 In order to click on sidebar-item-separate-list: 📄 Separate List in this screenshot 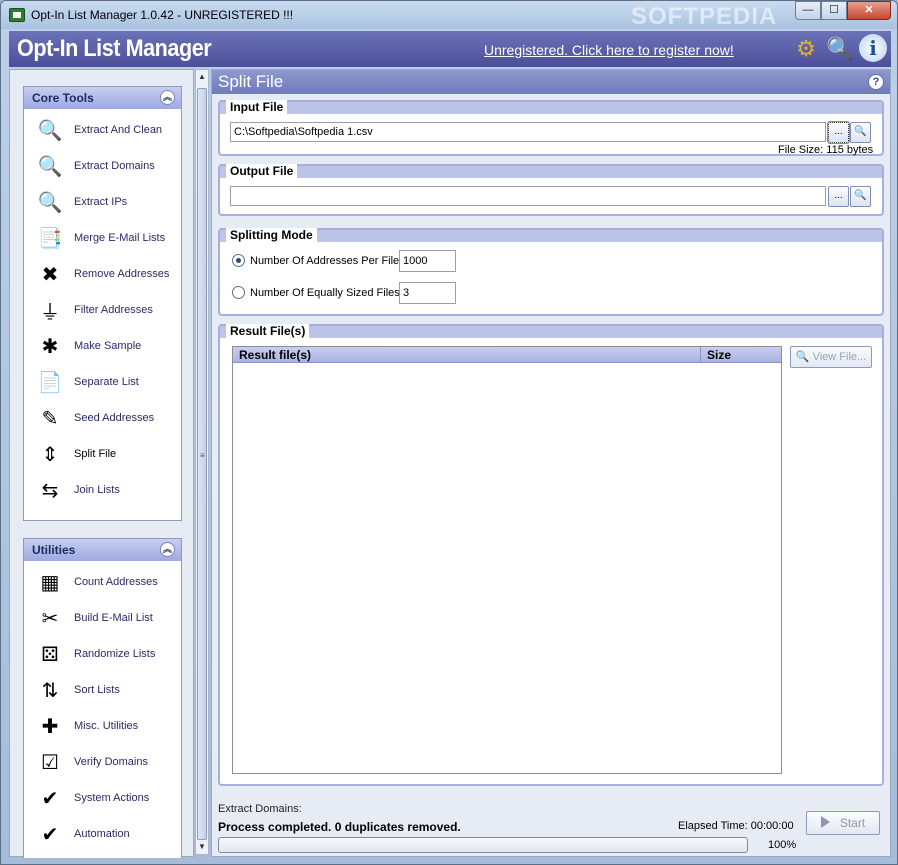, I will do `click(102, 382)`.